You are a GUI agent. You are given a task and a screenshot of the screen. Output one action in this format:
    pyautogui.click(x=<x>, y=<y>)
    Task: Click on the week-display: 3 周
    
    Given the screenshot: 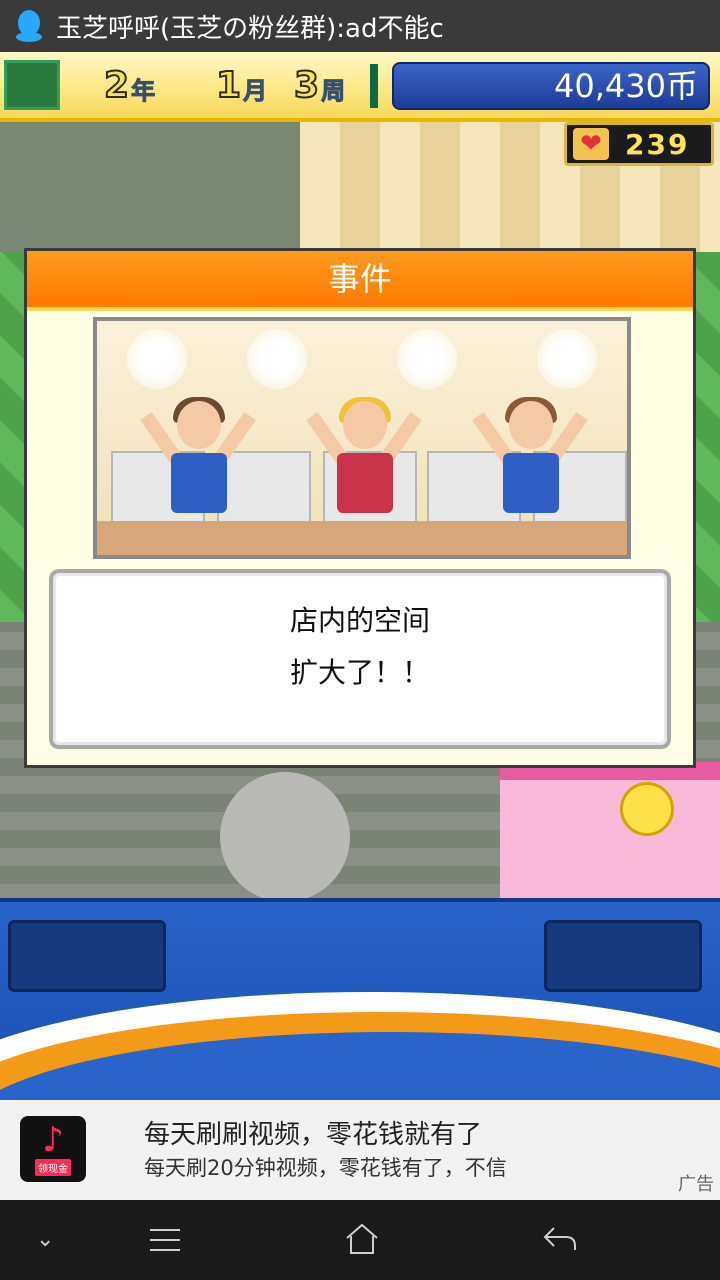 What is the action you would take?
    pyautogui.click(x=326, y=85)
    